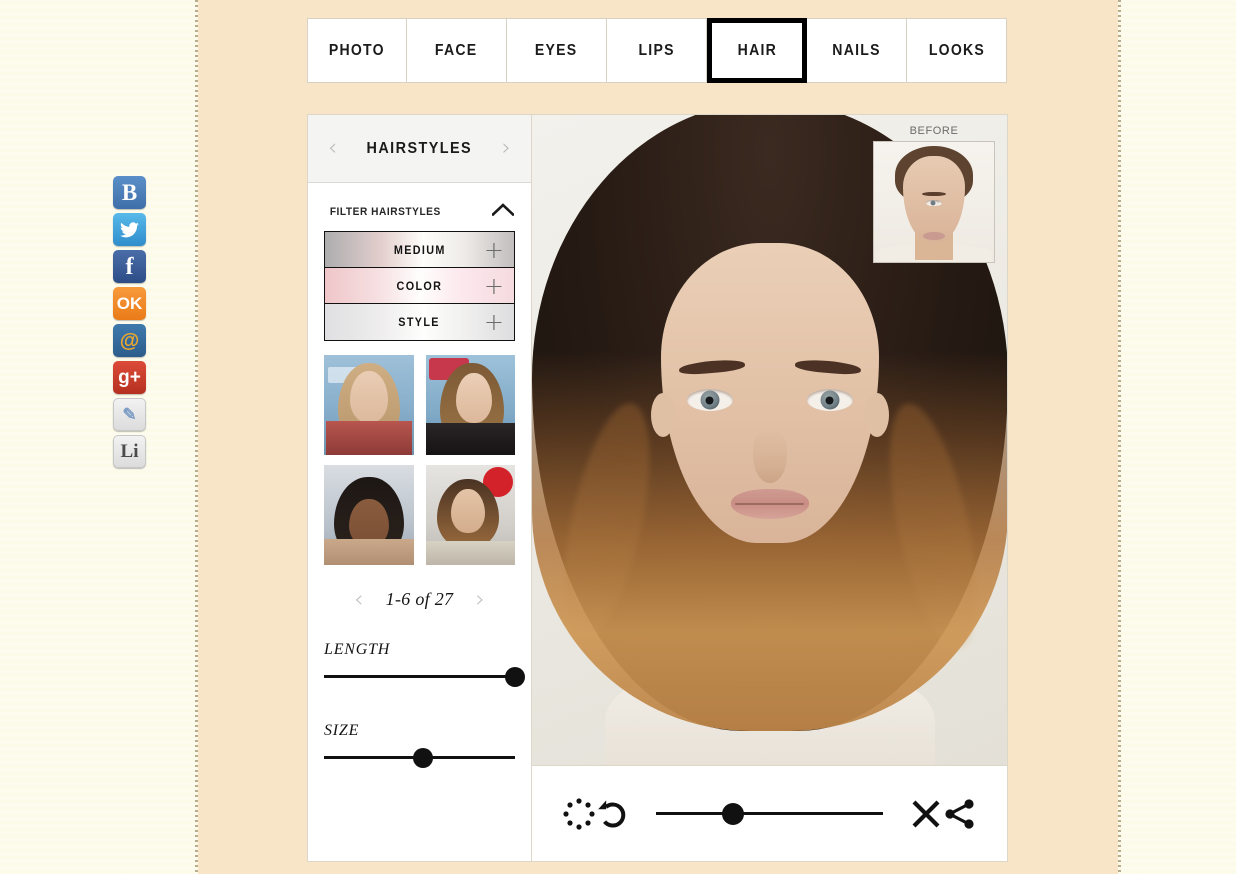 The image size is (1236, 874). Describe the element at coordinates (934, 199) in the screenshot. I see `before-face` at that location.